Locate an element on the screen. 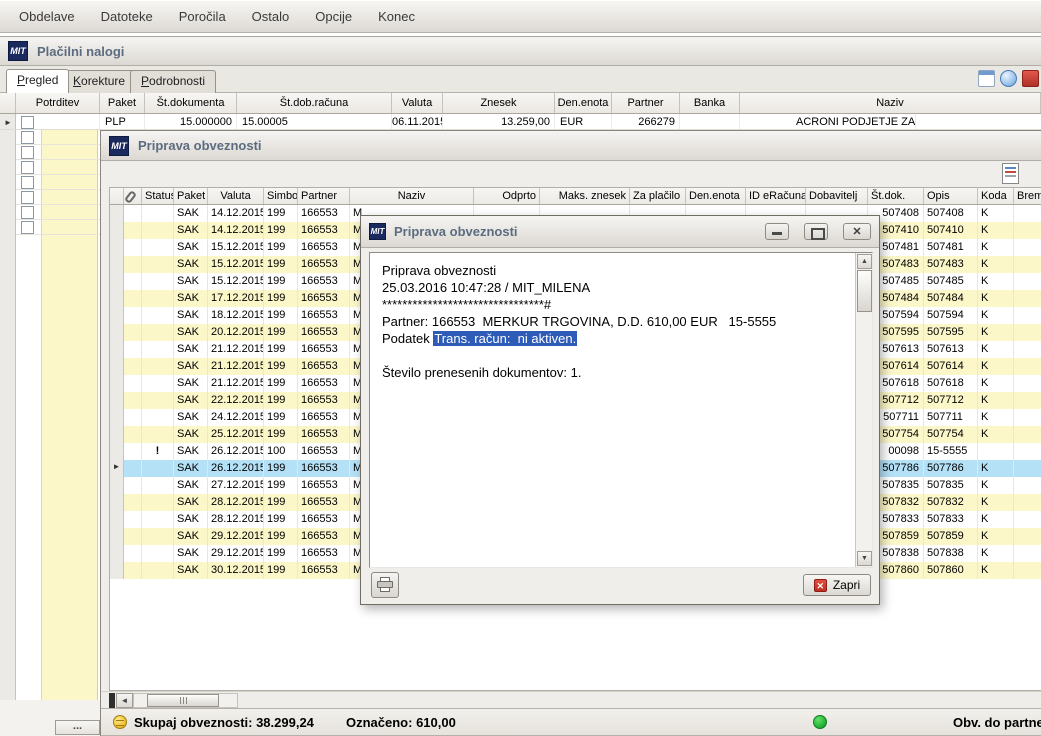  vertical-scrollbar is located at coordinates (863, 410).